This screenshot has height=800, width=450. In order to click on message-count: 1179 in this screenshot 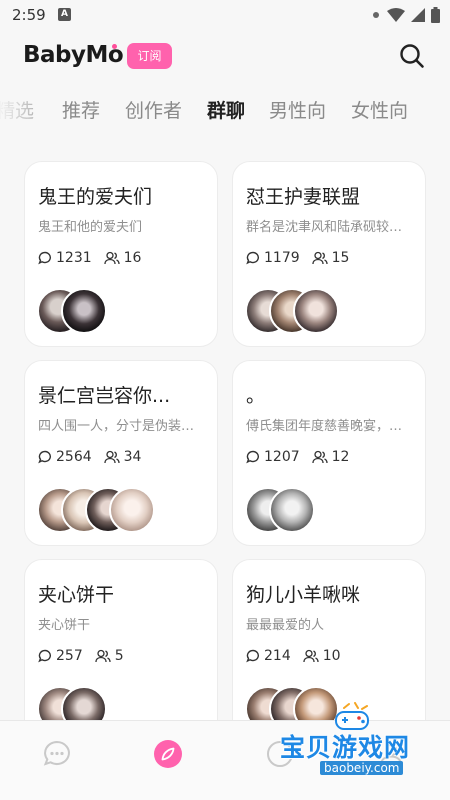, I will do `click(273, 258)`.